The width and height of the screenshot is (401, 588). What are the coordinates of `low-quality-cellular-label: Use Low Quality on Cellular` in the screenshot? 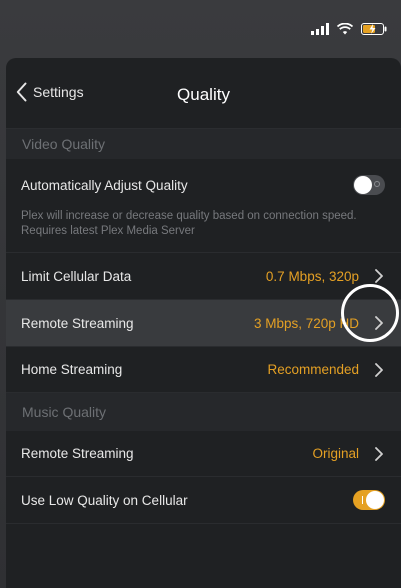 It's located at (104, 500).